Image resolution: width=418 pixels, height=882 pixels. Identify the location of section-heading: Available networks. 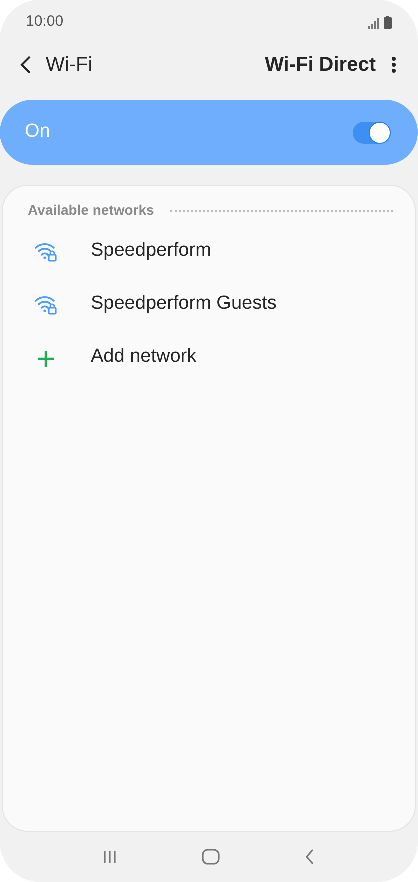
(91, 210).